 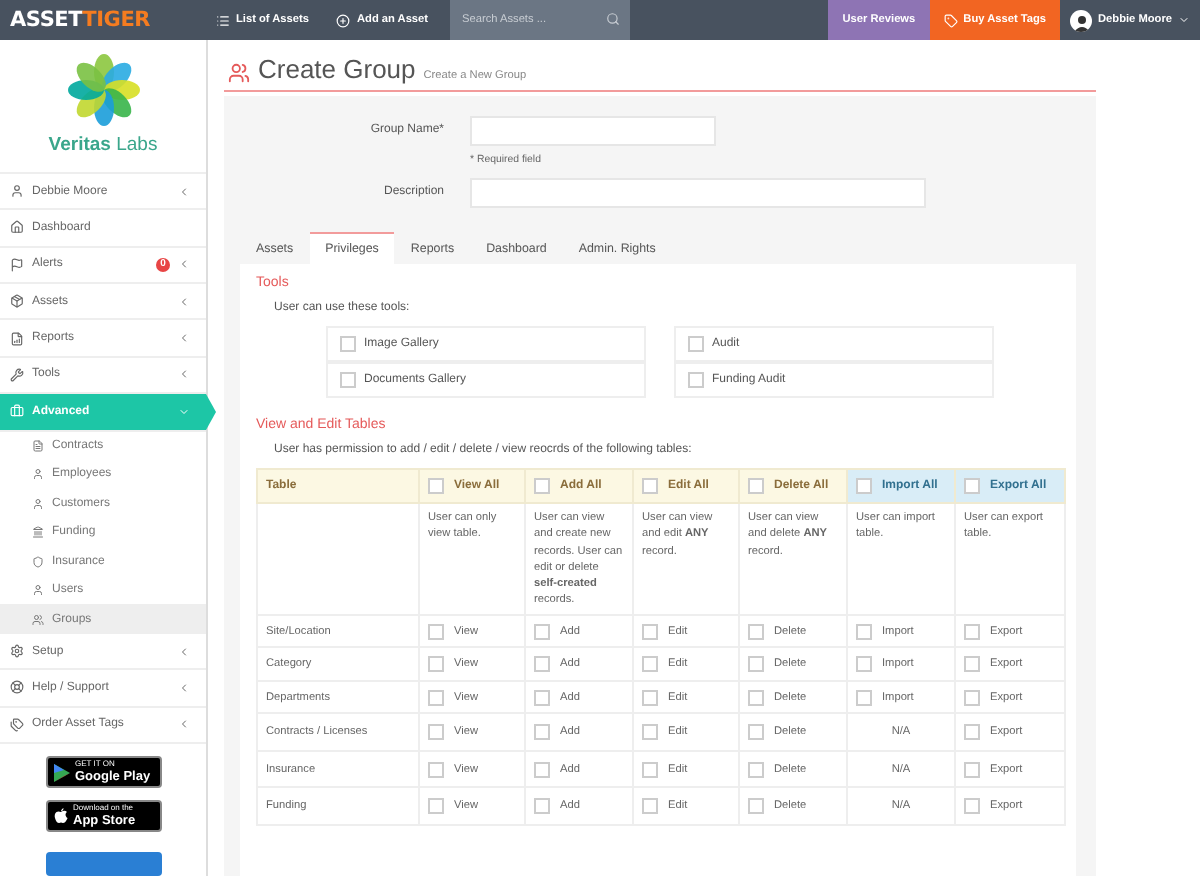 What do you see at coordinates (103, 864) in the screenshot?
I see `review-badge` at bounding box center [103, 864].